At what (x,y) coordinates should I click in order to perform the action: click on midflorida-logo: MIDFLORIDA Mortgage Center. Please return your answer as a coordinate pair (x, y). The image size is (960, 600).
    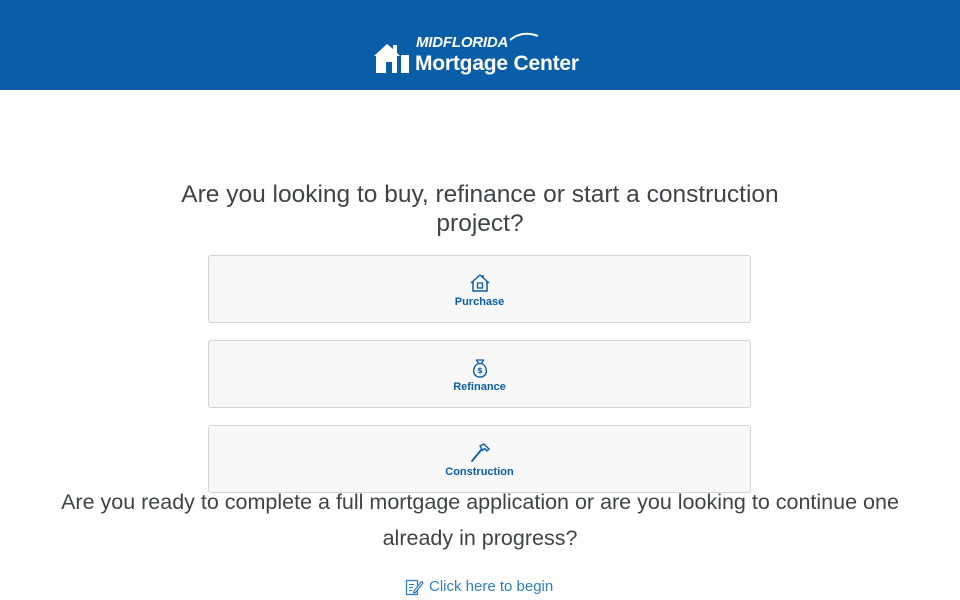
    Looking at the image, I should click on (481, 55).